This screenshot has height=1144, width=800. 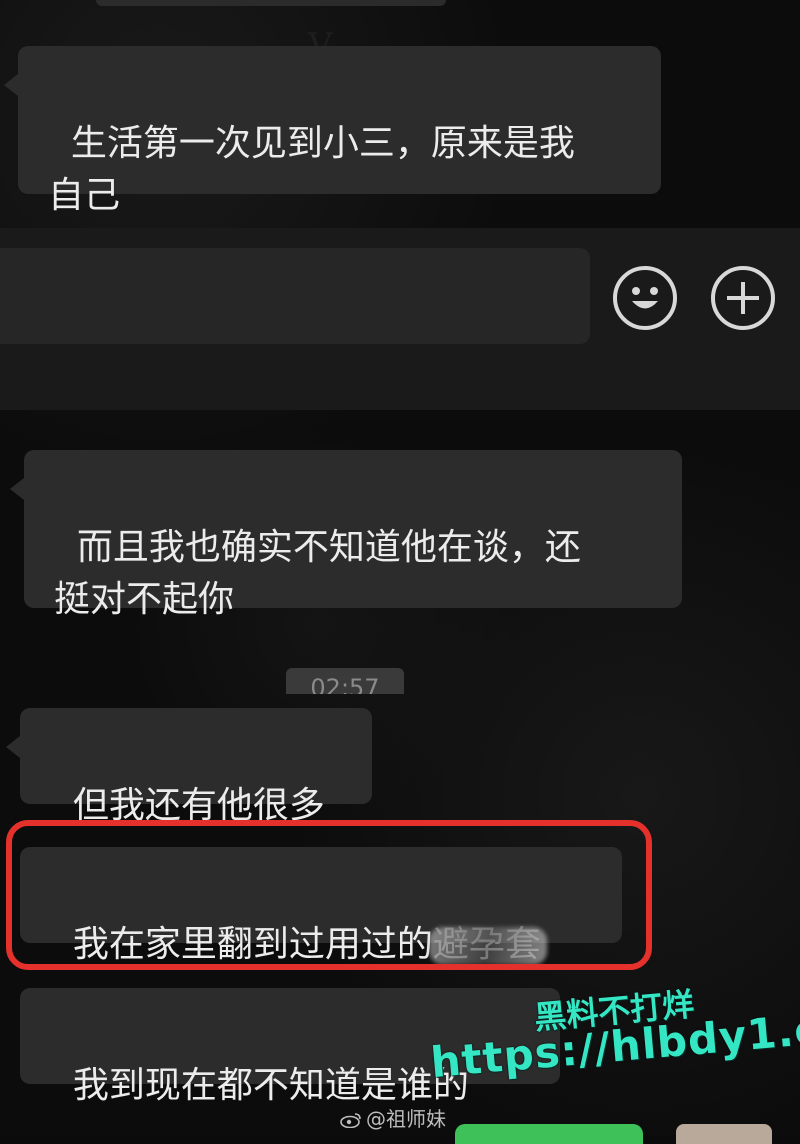 What do you see at coordinates (189, 767) in the screenshot?
I see `message-bubble: 但我还有他很多` at bounding box center [189, 767].